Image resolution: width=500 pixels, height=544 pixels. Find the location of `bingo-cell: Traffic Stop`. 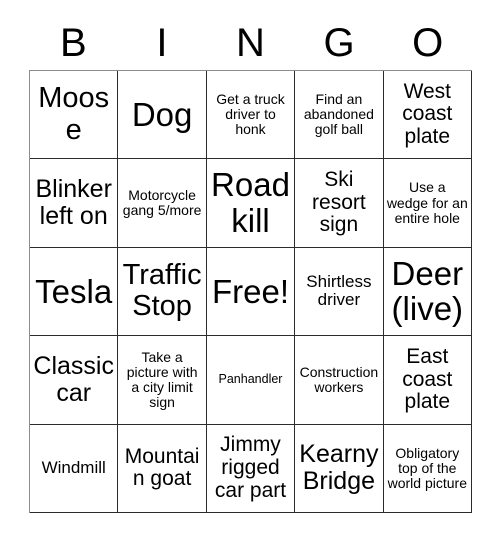

bingo-cell: Traffic Stop is located at coordinates (162, 292).